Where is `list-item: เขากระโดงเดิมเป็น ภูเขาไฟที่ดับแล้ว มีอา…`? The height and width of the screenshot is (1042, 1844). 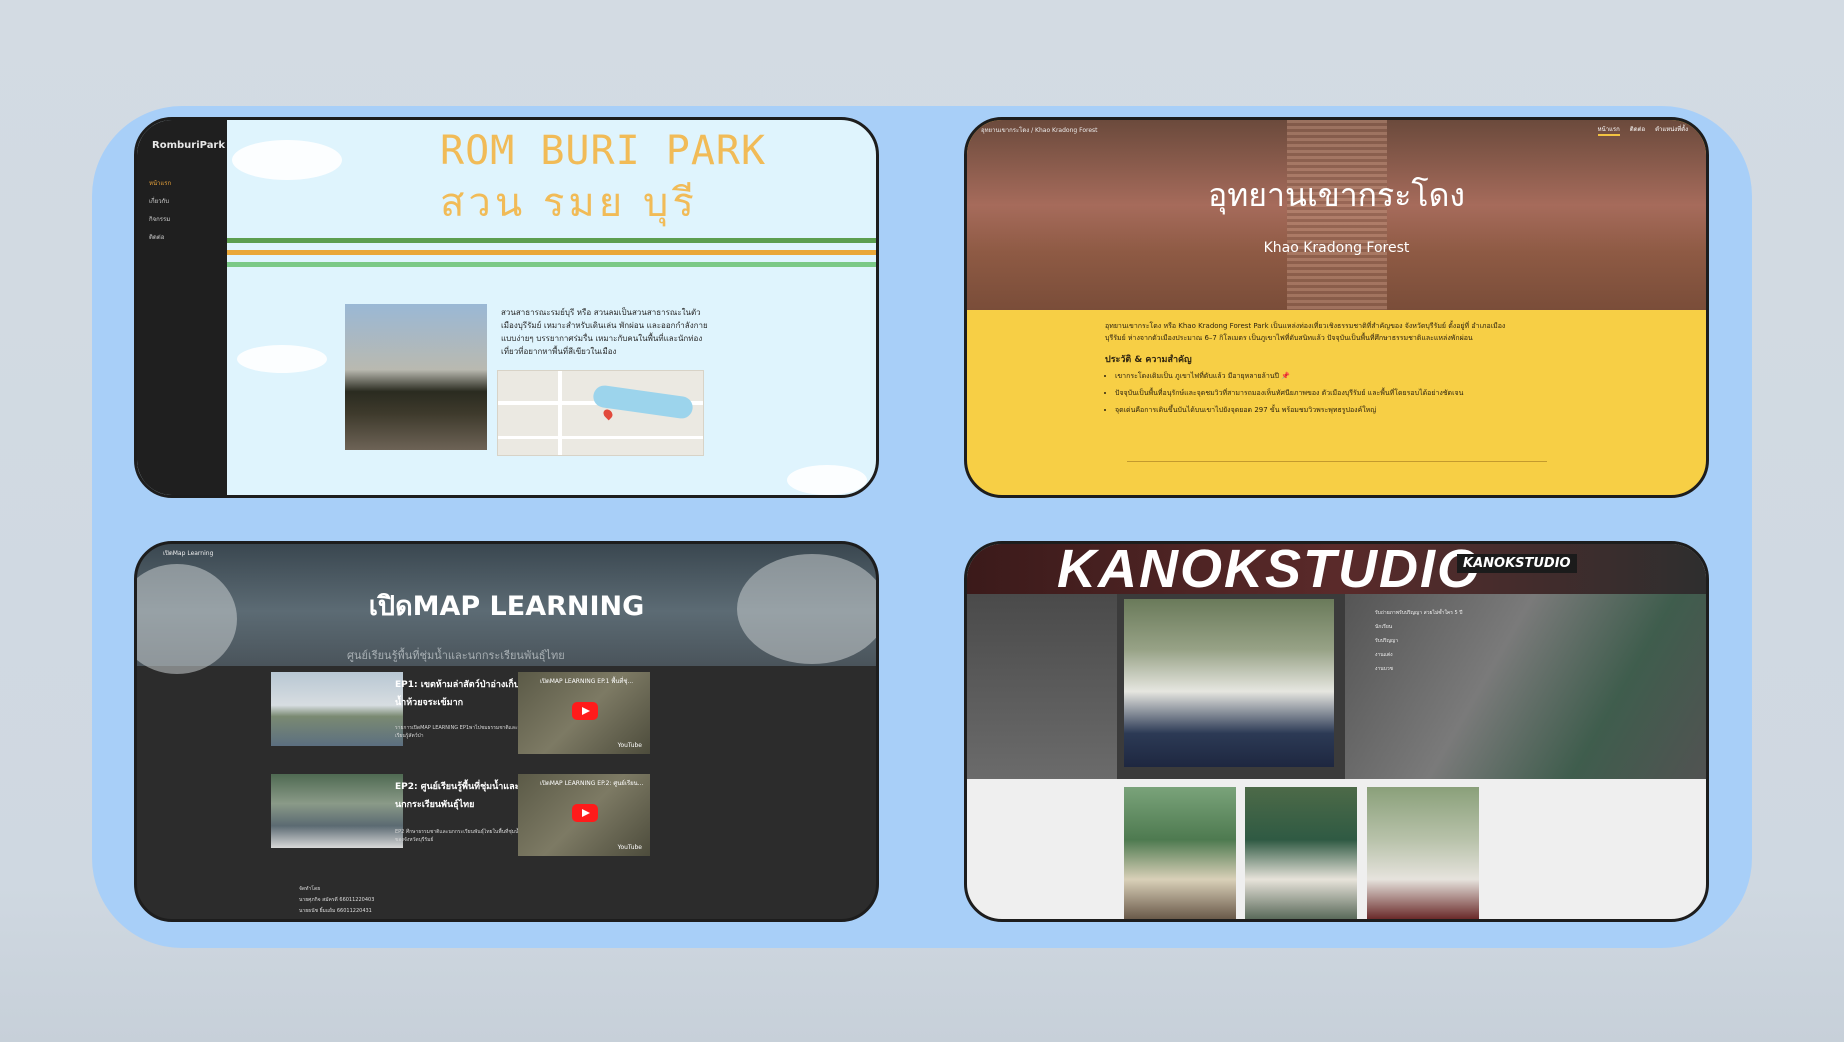 list-item: เขากระโดงเดิมเป็น ภูเขาไฟที่ดับแล้ว มีอา… is located at coordinates (1320, 376).